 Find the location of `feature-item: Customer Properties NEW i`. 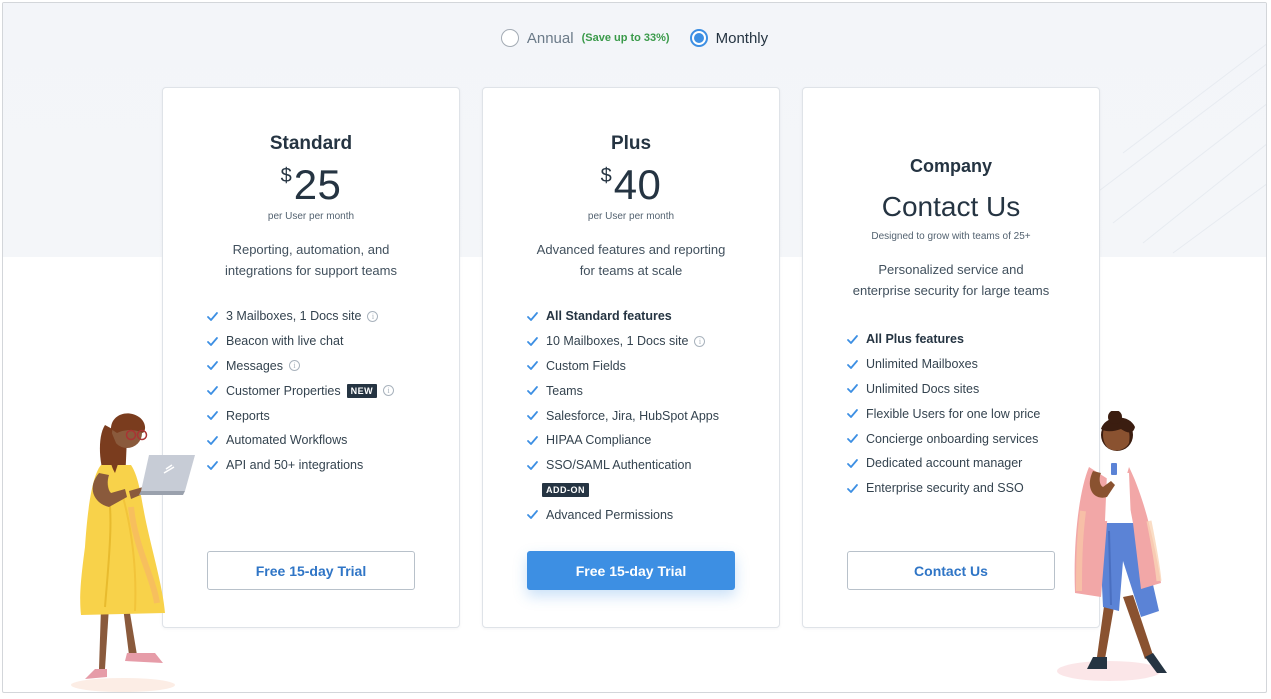

feature-item: Customer Properties NEW i is located at coordinates (300, 390).